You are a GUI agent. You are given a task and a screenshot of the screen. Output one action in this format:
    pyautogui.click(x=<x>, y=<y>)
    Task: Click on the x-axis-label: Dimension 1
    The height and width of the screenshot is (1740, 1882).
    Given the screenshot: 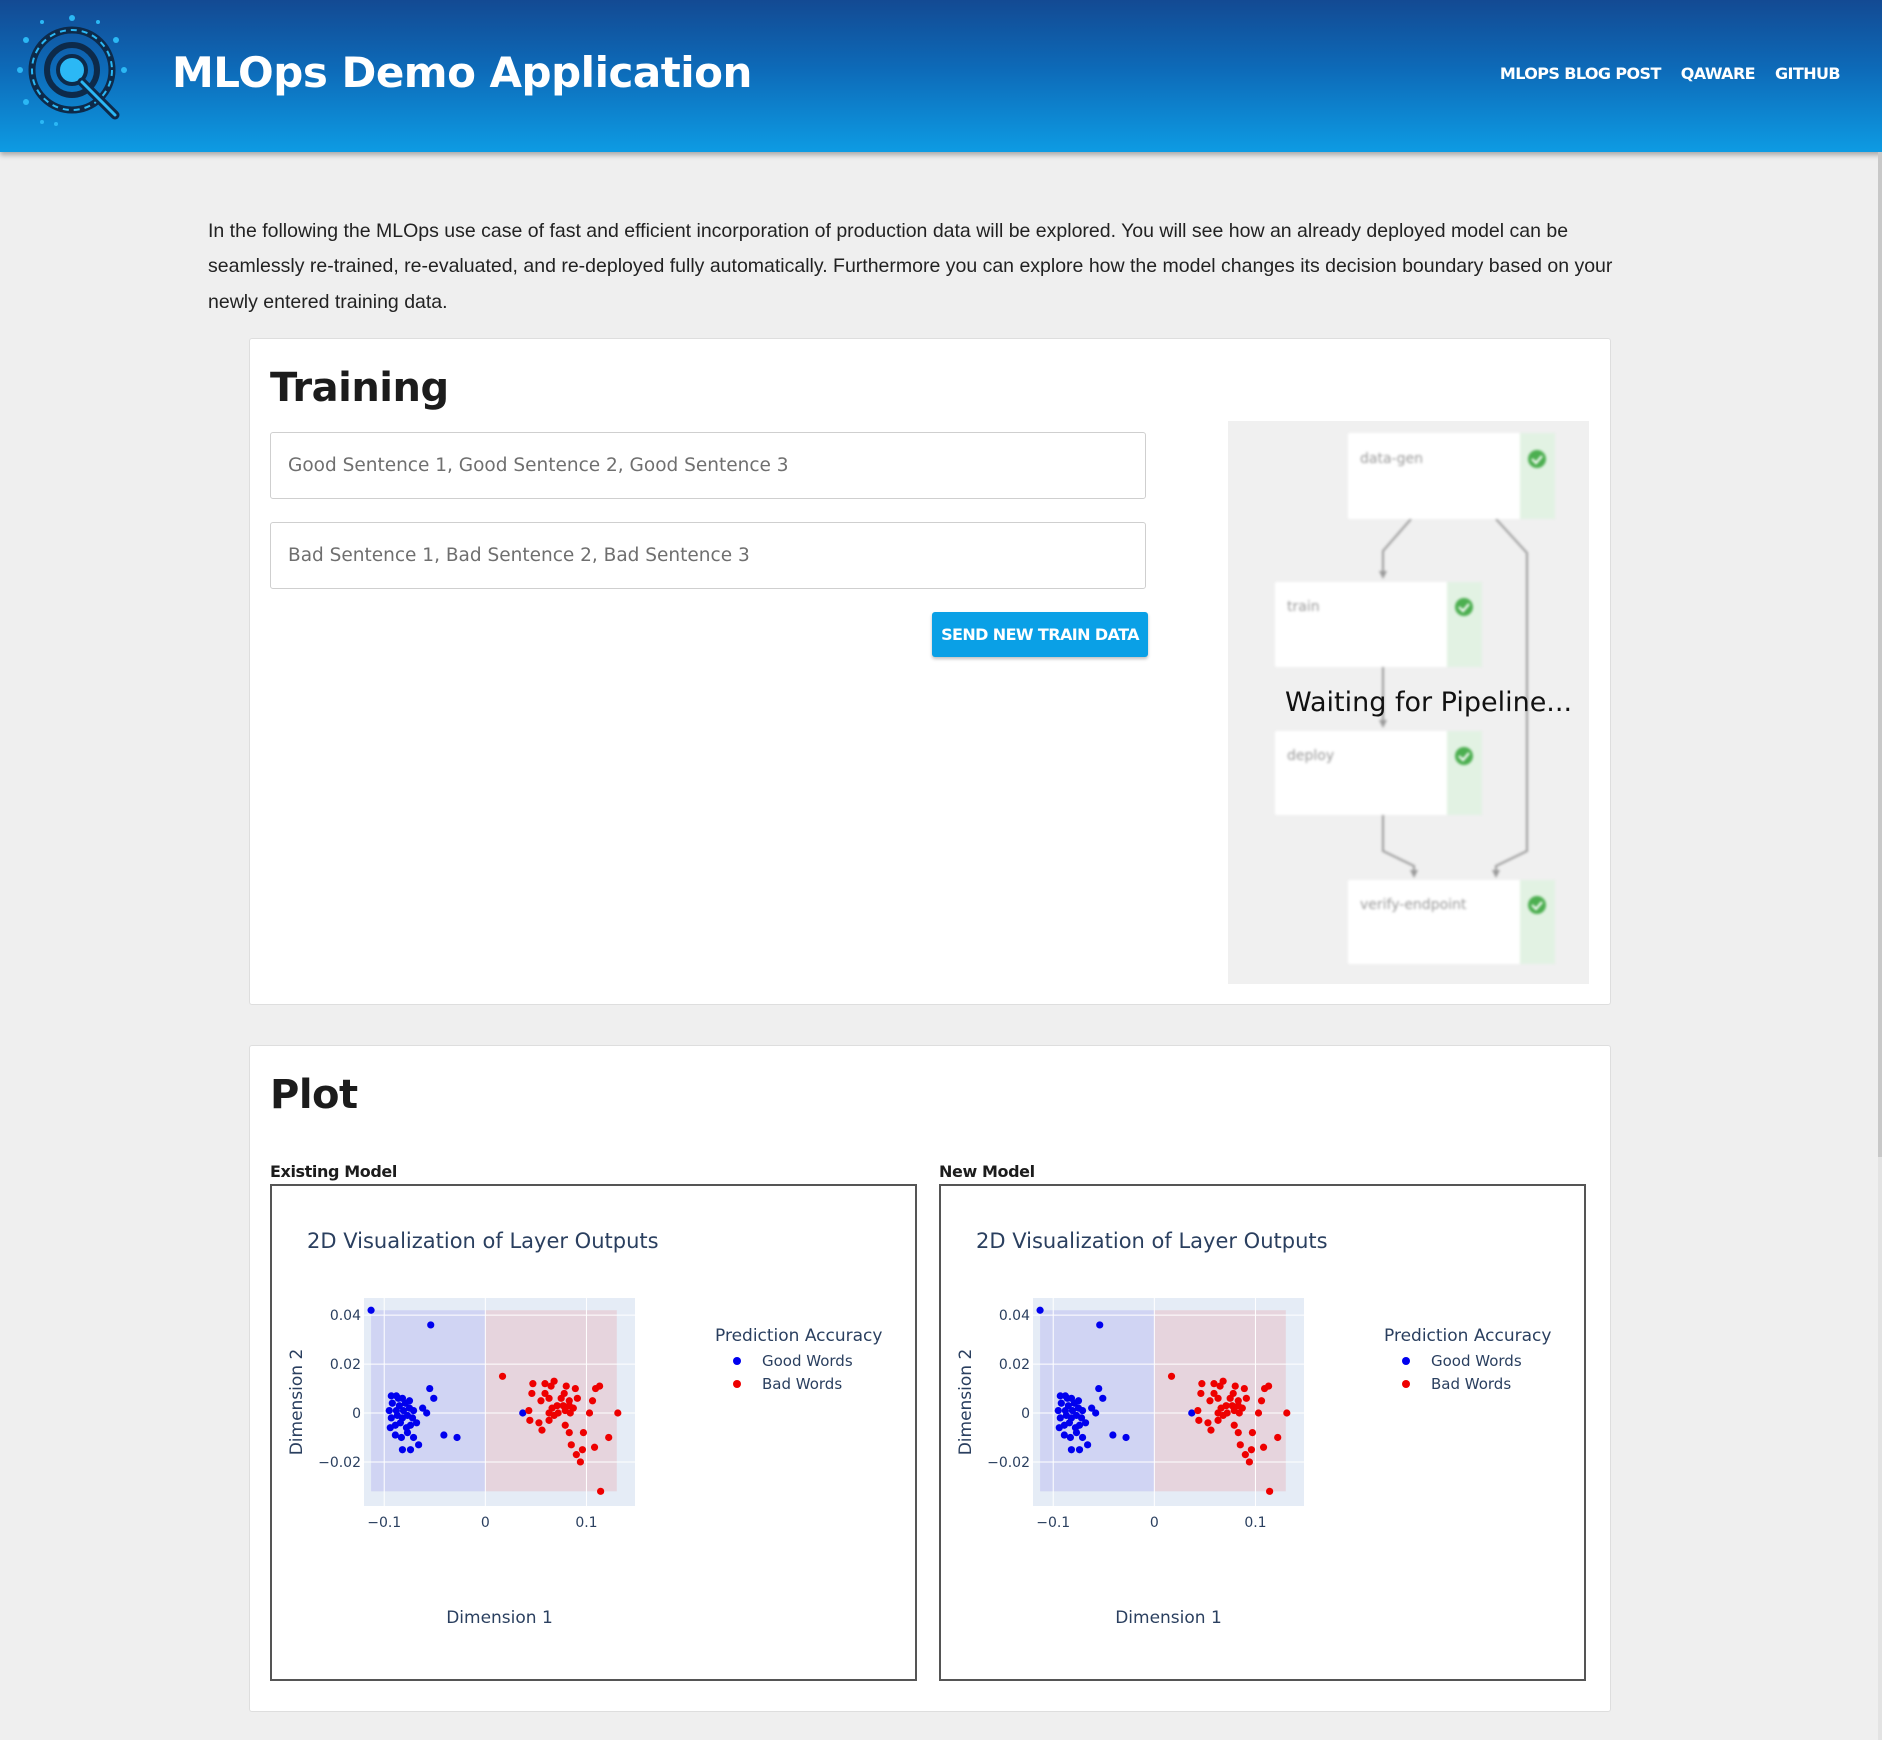 What is the action you would take?
    pyautogui.click(x=499, y=1618)
    